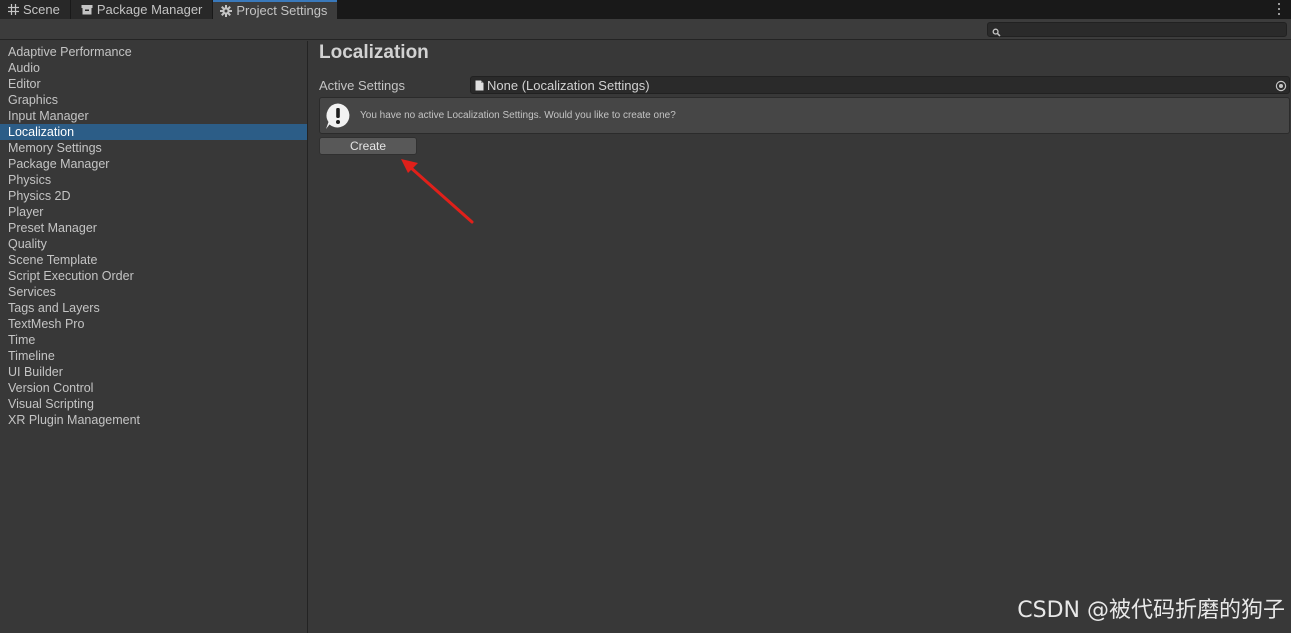 The image size is (1291, 633). Describe the element at coordinates (153, 148) in the screenshot. I see `sidebar-item-memory-settings: Memory Settings` at that location.